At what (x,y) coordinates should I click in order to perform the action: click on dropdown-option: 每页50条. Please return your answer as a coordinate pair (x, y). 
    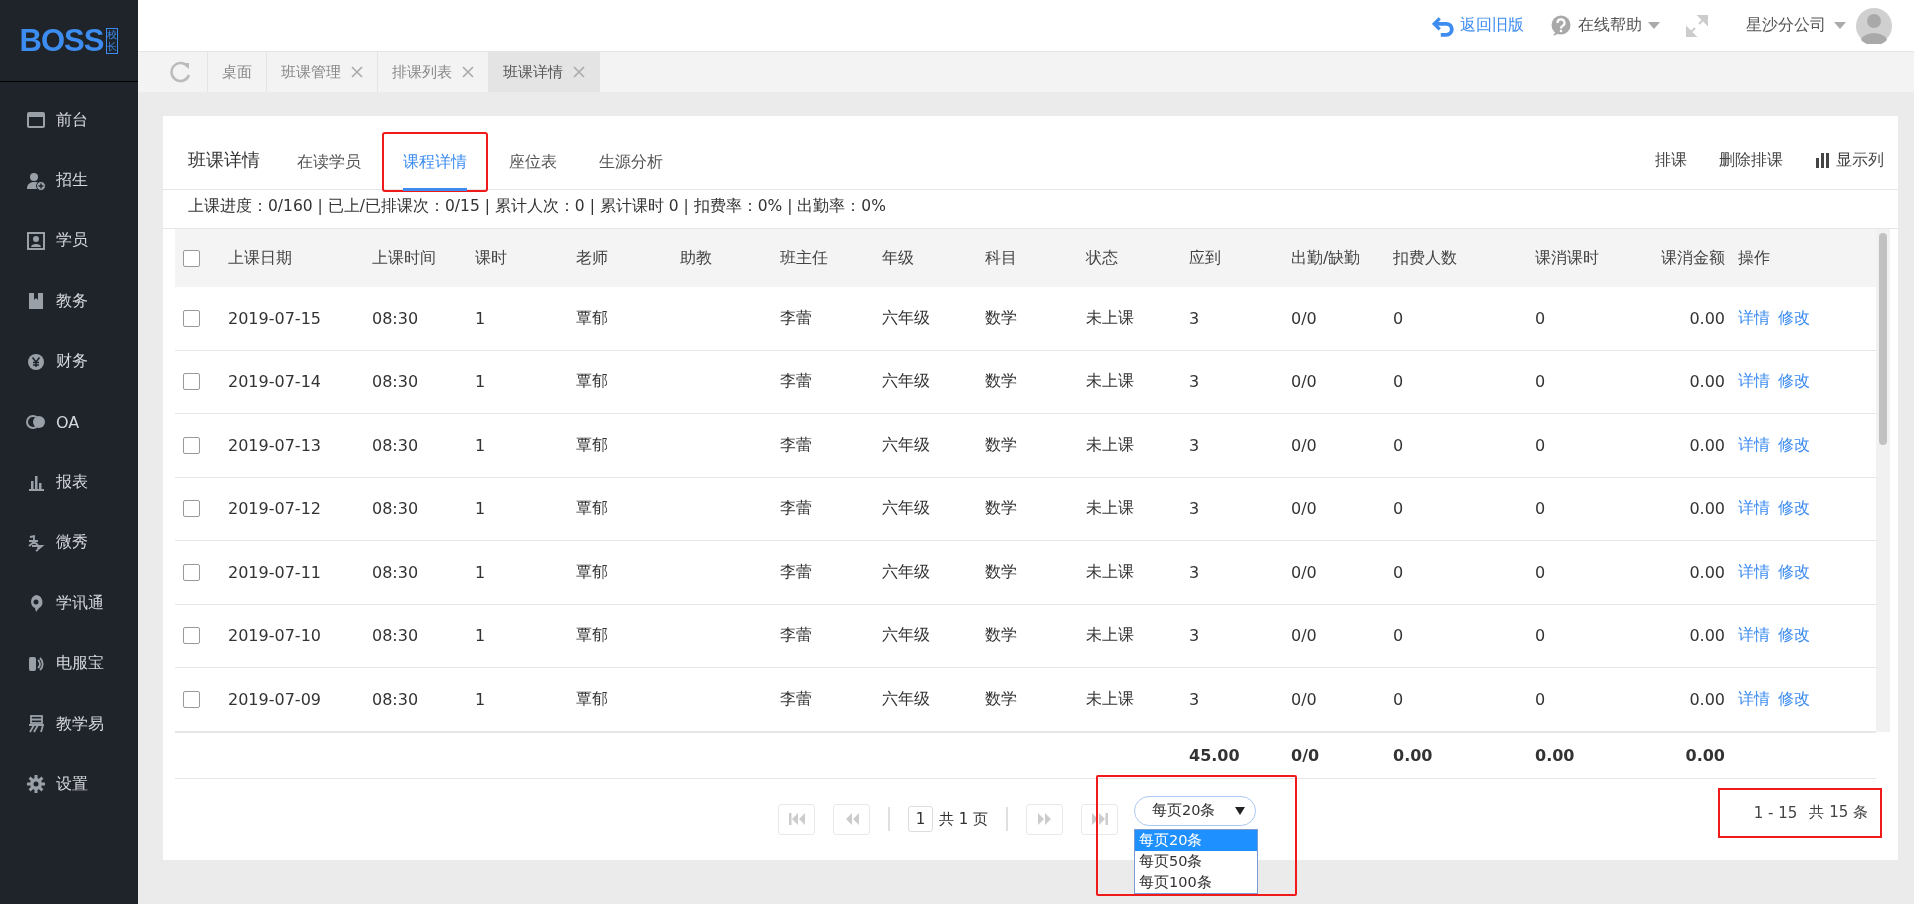
    Looking at the image, I should click on (1196, 861).